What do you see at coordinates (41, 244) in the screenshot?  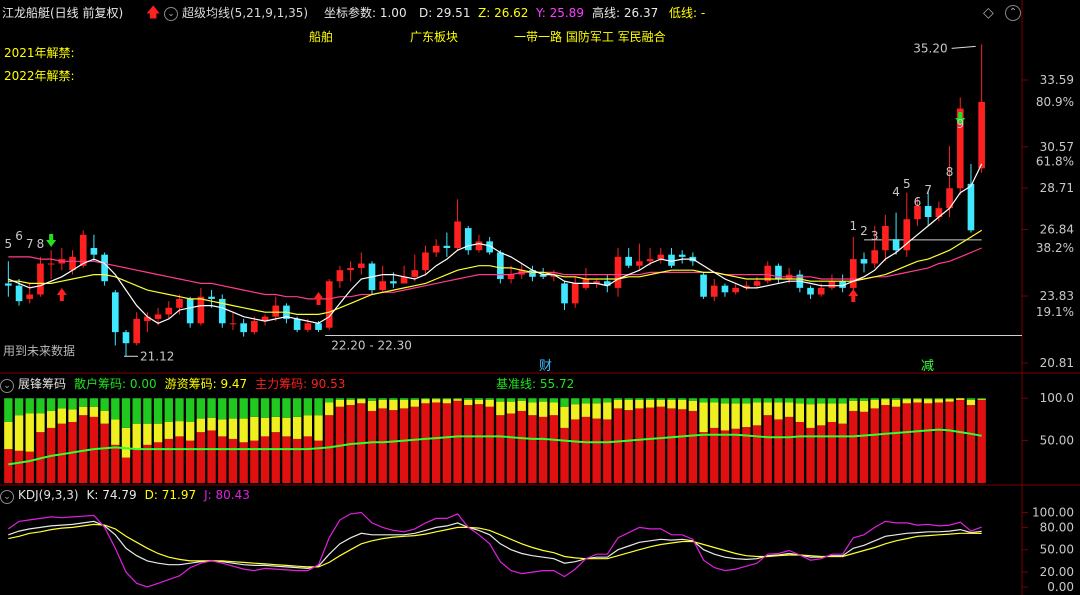 I see `sequence-count-label: 8` at bounding box center [41, 244].